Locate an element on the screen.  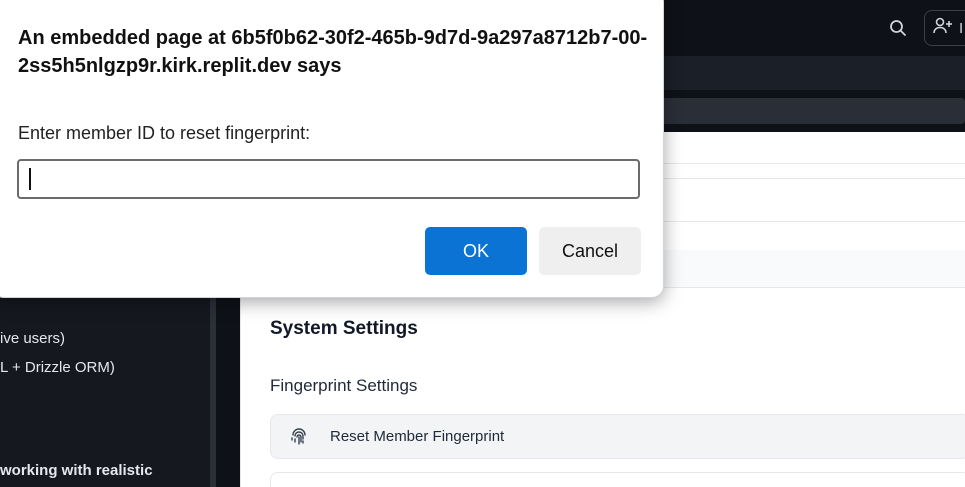
subsection-title: Fingerprint Settings is located at coordinates (344, 385).